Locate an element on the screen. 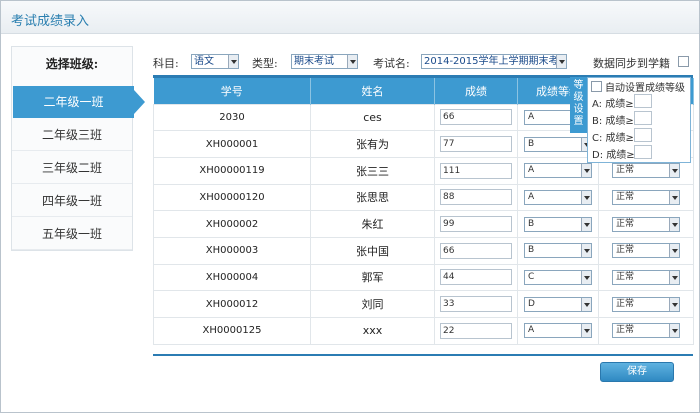 Image resolution: width=700 pixels, height=413 pixels. sidebar-item-class-2-1: 二年级一班 is located at coordinates (79, 102).